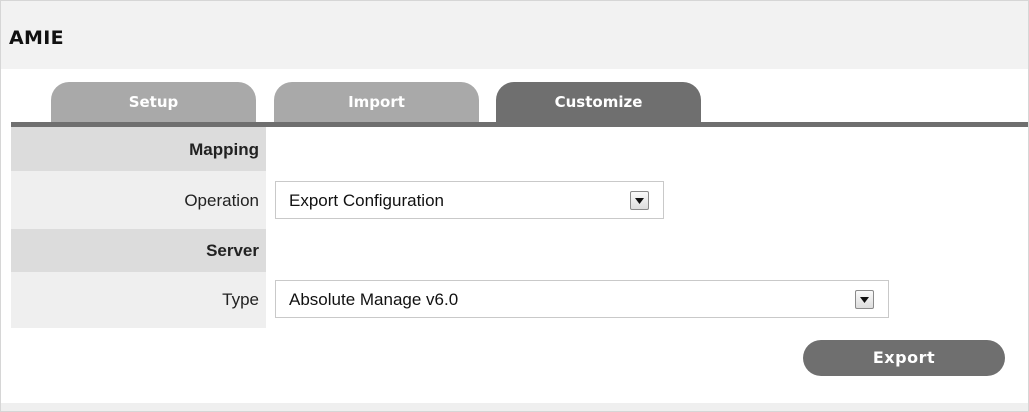  I want to click on type-select: Absolute Manage v6.0, so click(582, 299).